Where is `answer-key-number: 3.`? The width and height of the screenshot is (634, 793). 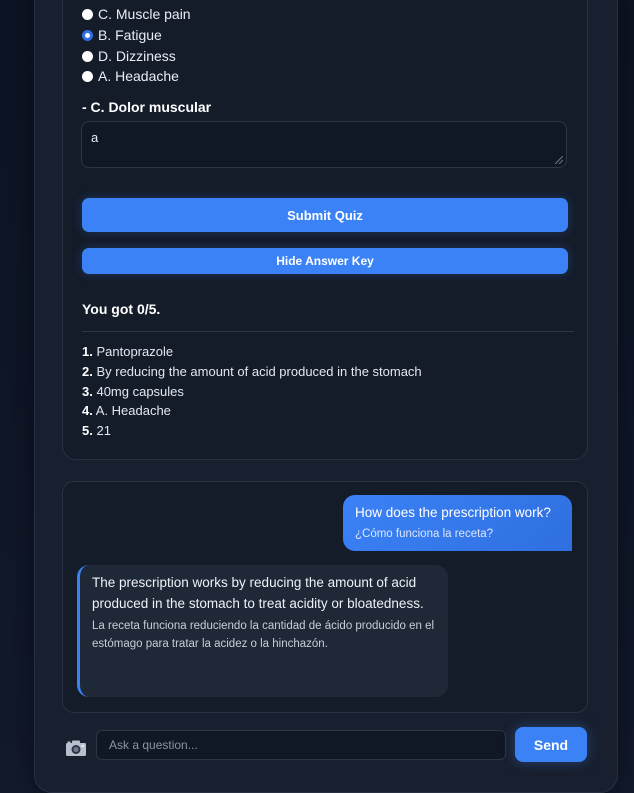 answer-key-number: 3. is located at coordinates (87, 391).